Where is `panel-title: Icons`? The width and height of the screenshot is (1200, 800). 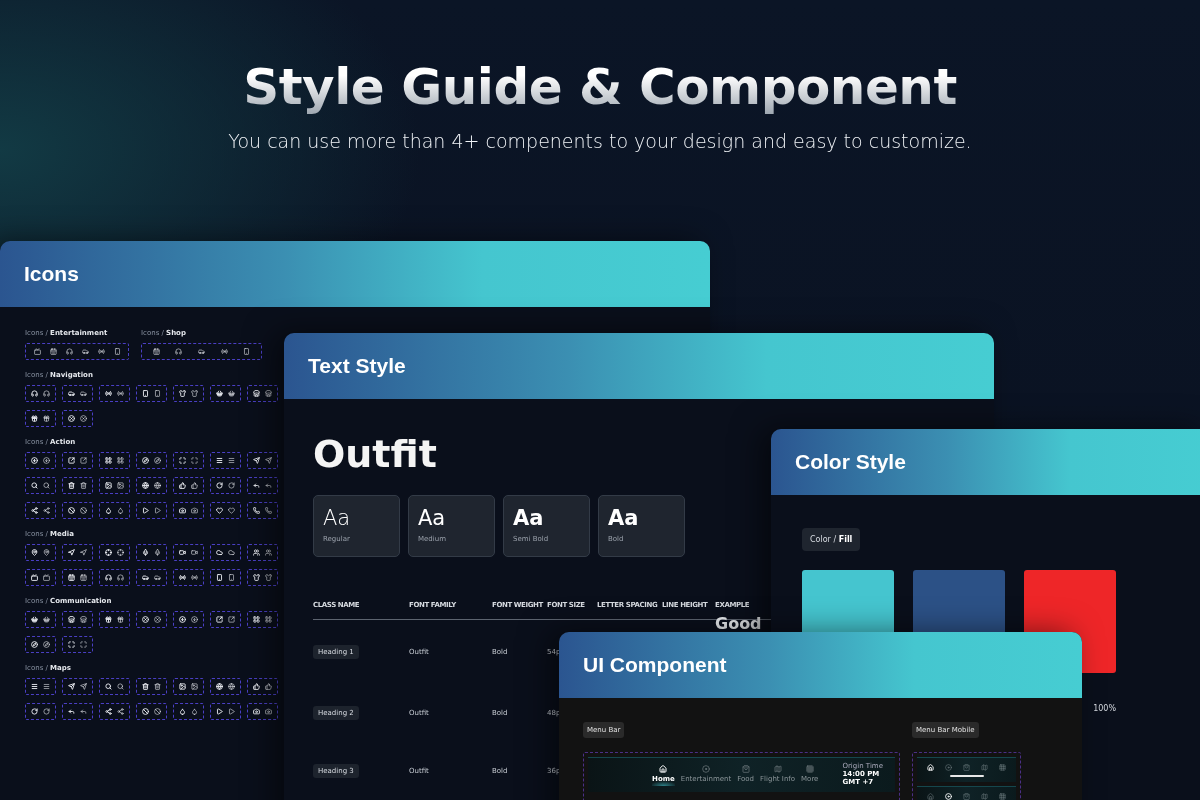 panel-title: Icons is located at coordinates (51, 274).